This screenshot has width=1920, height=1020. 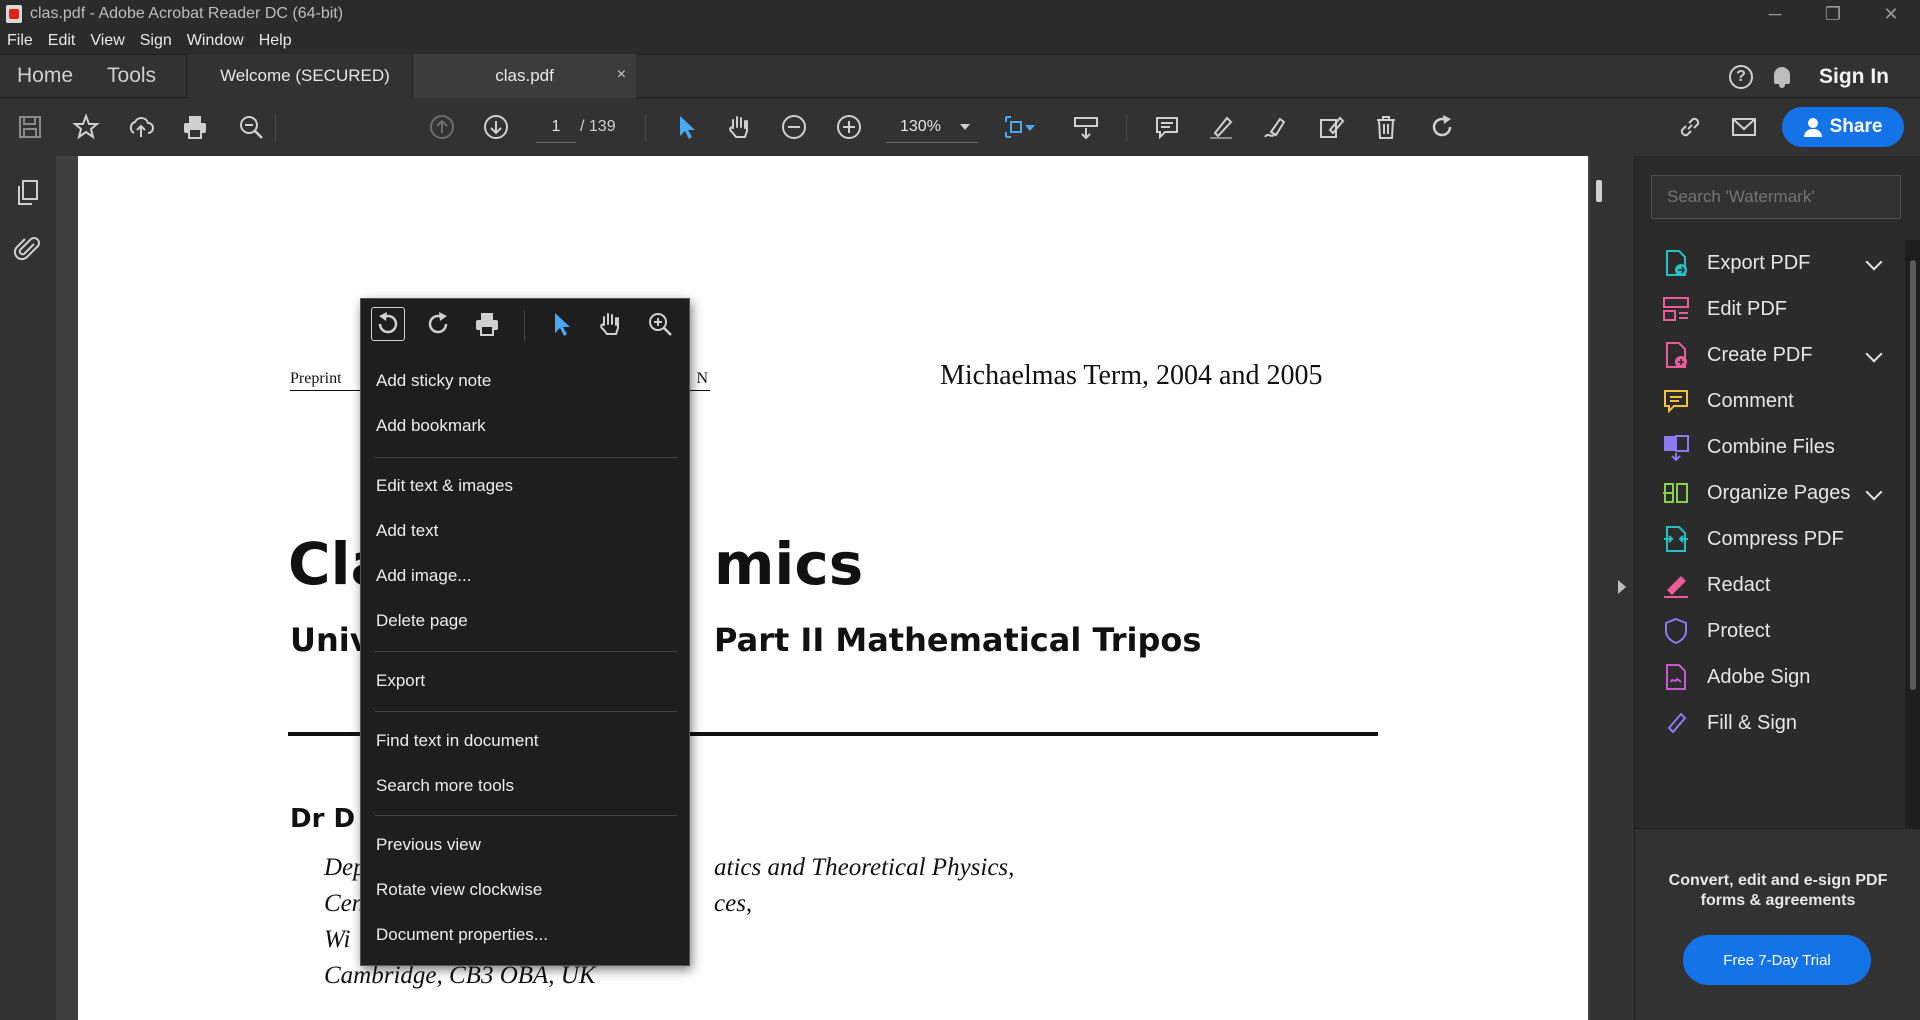 I want to click on create-pdf-icon, so click(x=1676, y=355).